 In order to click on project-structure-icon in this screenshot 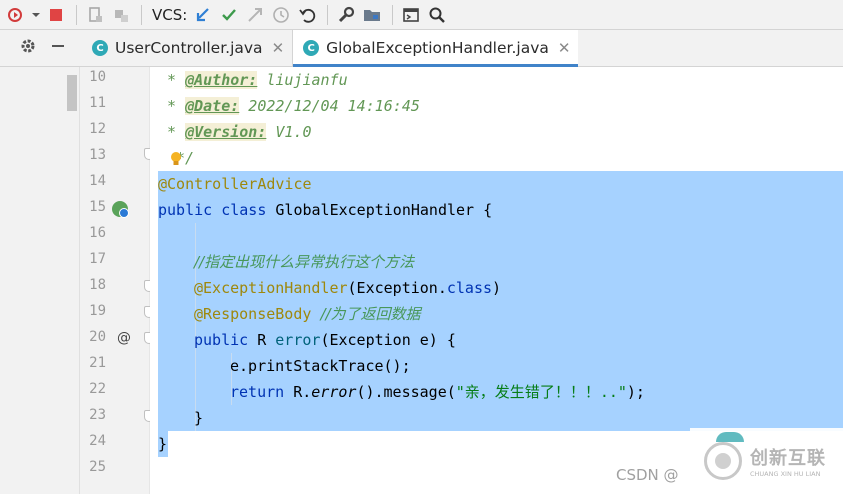, I will do `click(372, 15)`.